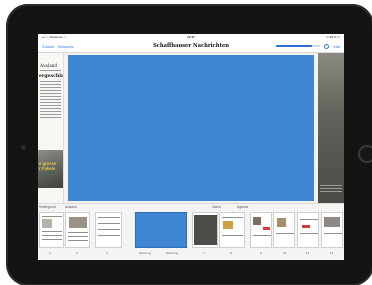 The height and width of the screenshot is (285, 372). I want to click on battery-percent: ⊡ 38 % ▭, so click(333, 37).